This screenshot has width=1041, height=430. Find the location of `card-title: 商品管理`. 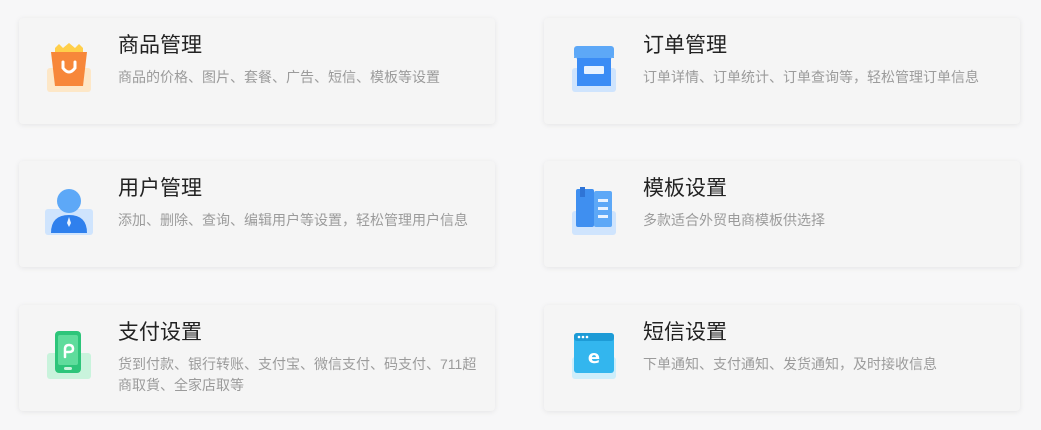

card-title: 商品管理 is located at coordinates (160, 45).